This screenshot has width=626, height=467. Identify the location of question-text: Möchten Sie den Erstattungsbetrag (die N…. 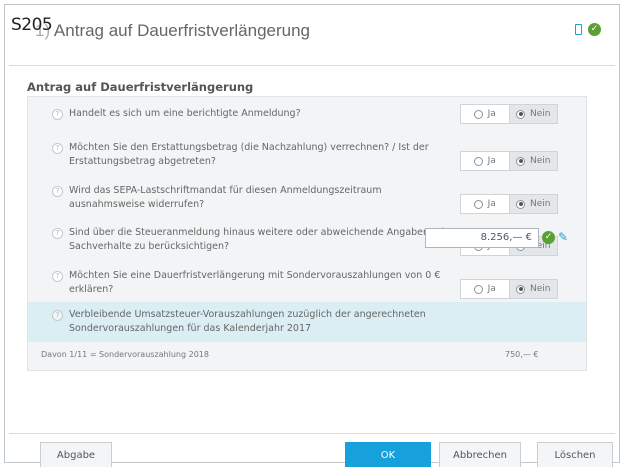
(249, 154).